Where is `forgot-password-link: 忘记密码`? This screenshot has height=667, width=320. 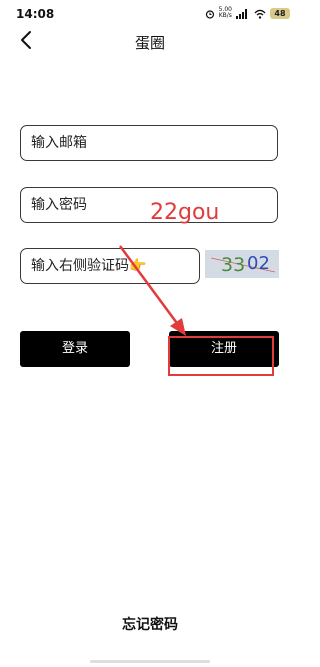
forgot-password-link: 忘记密码 is located at coordinates (150, 624).